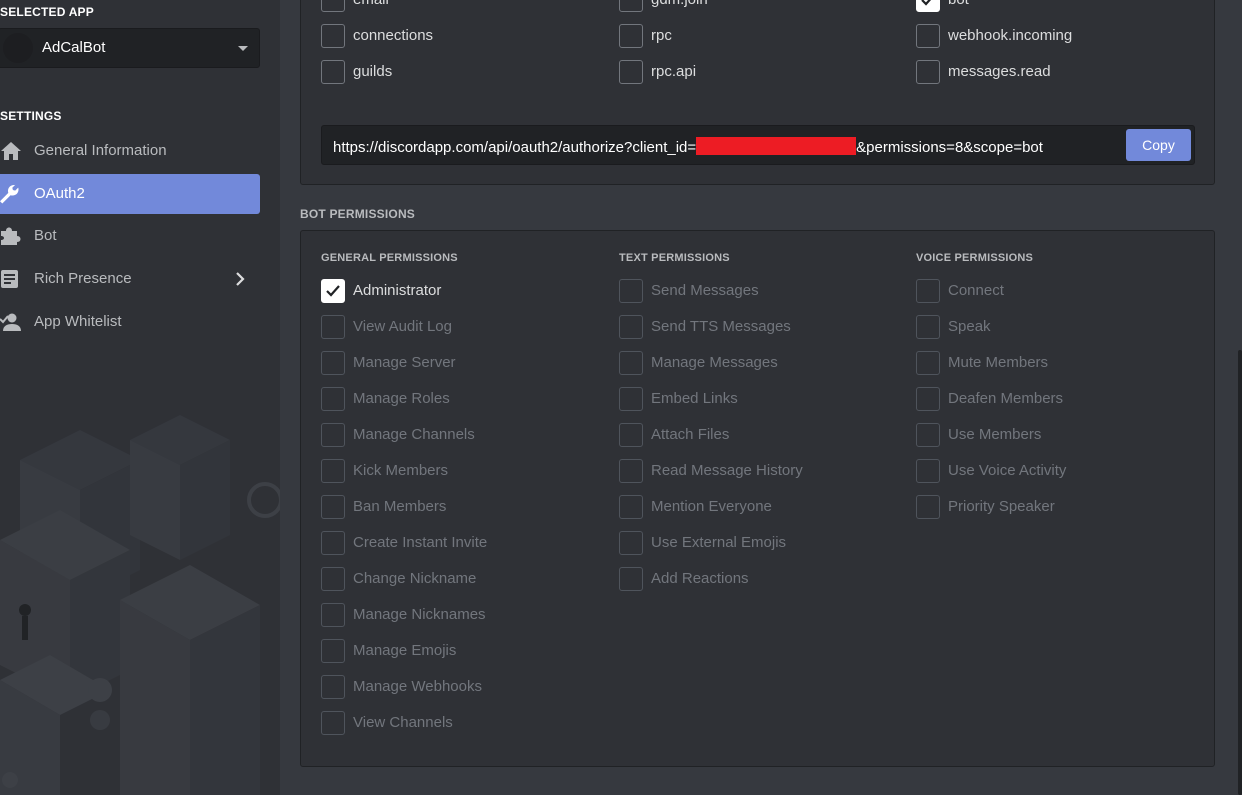 The image size is (1242, 795). I want to click on scope-label: gdm.join, so click(679, 4).